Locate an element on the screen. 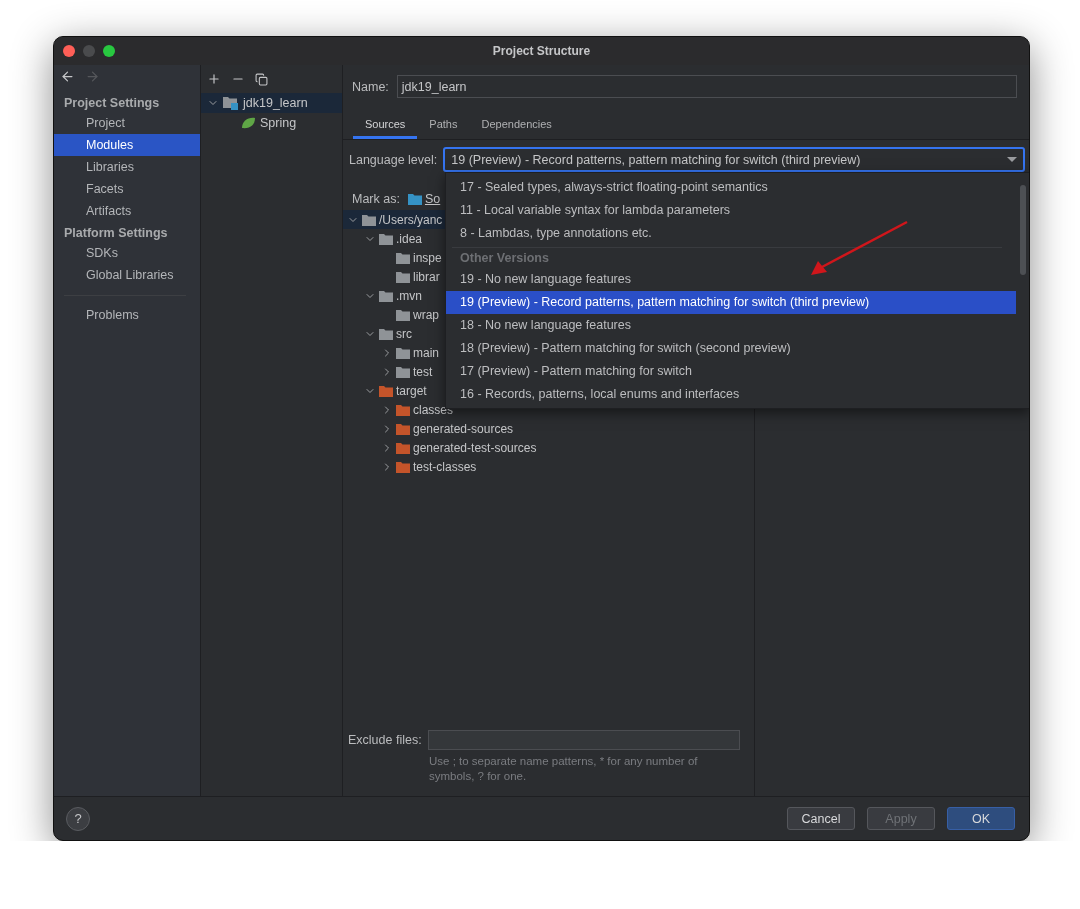 The height and width of the screenshot is (909, 1080). name-label: Name: is located at coordinates (370, 86).